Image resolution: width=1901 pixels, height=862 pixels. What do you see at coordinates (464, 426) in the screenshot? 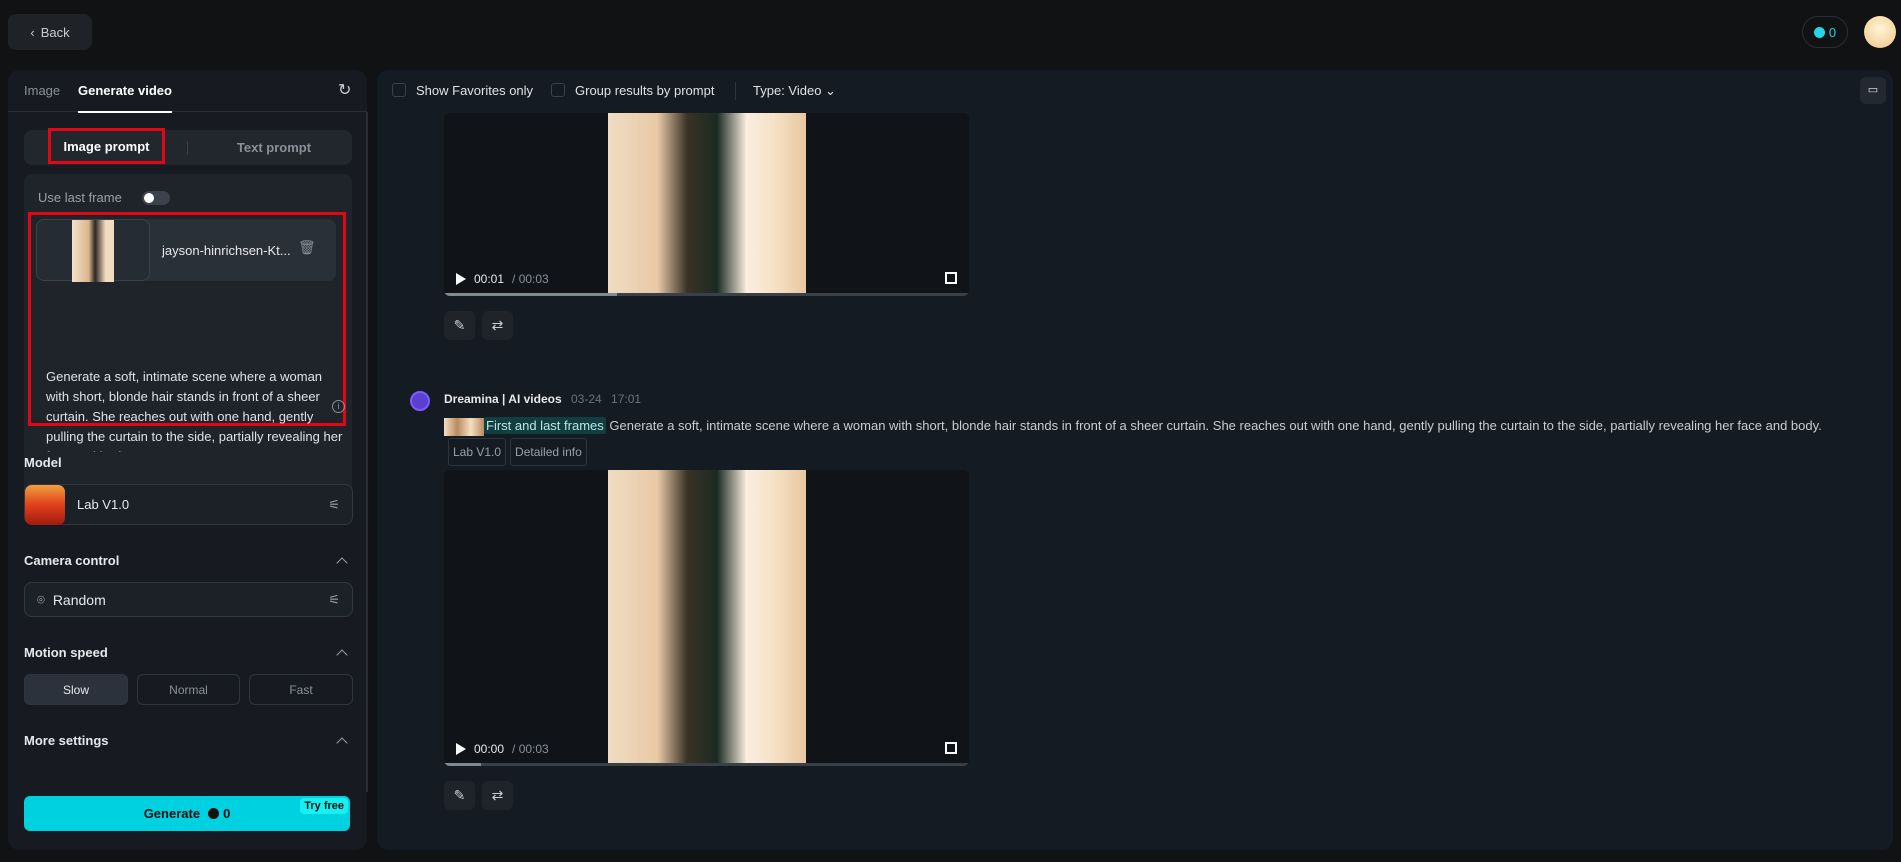
I see `frames-thumbnail` at bounding box center [464, 426].